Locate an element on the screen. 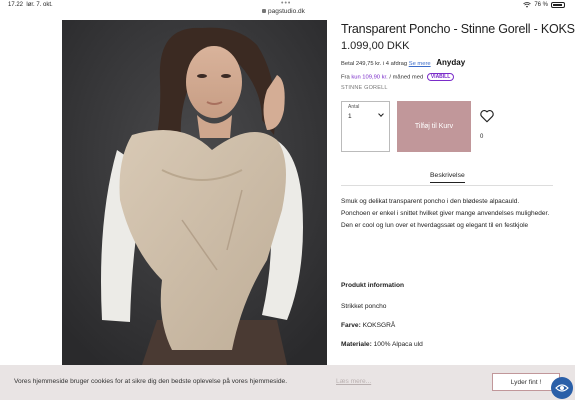  wifi-icon is located at coordinates (527, 5).